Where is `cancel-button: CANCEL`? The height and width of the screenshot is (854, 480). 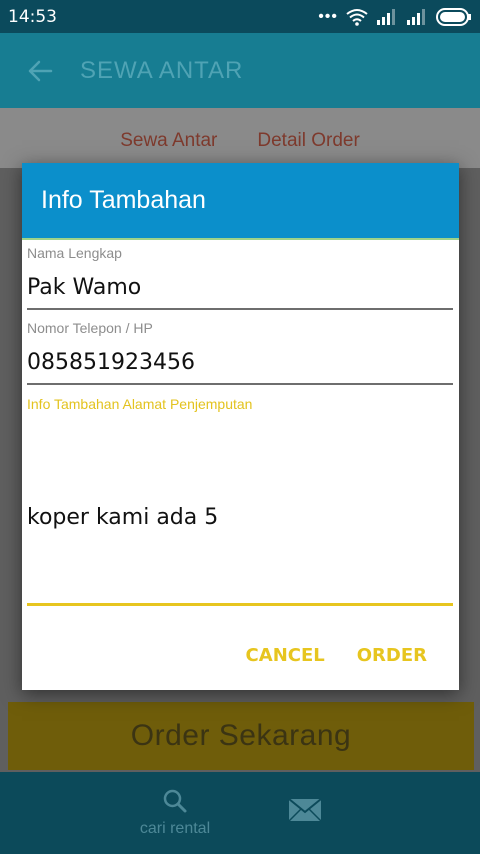 cancel-button: CANCEL is located at coordinates (285, 655).